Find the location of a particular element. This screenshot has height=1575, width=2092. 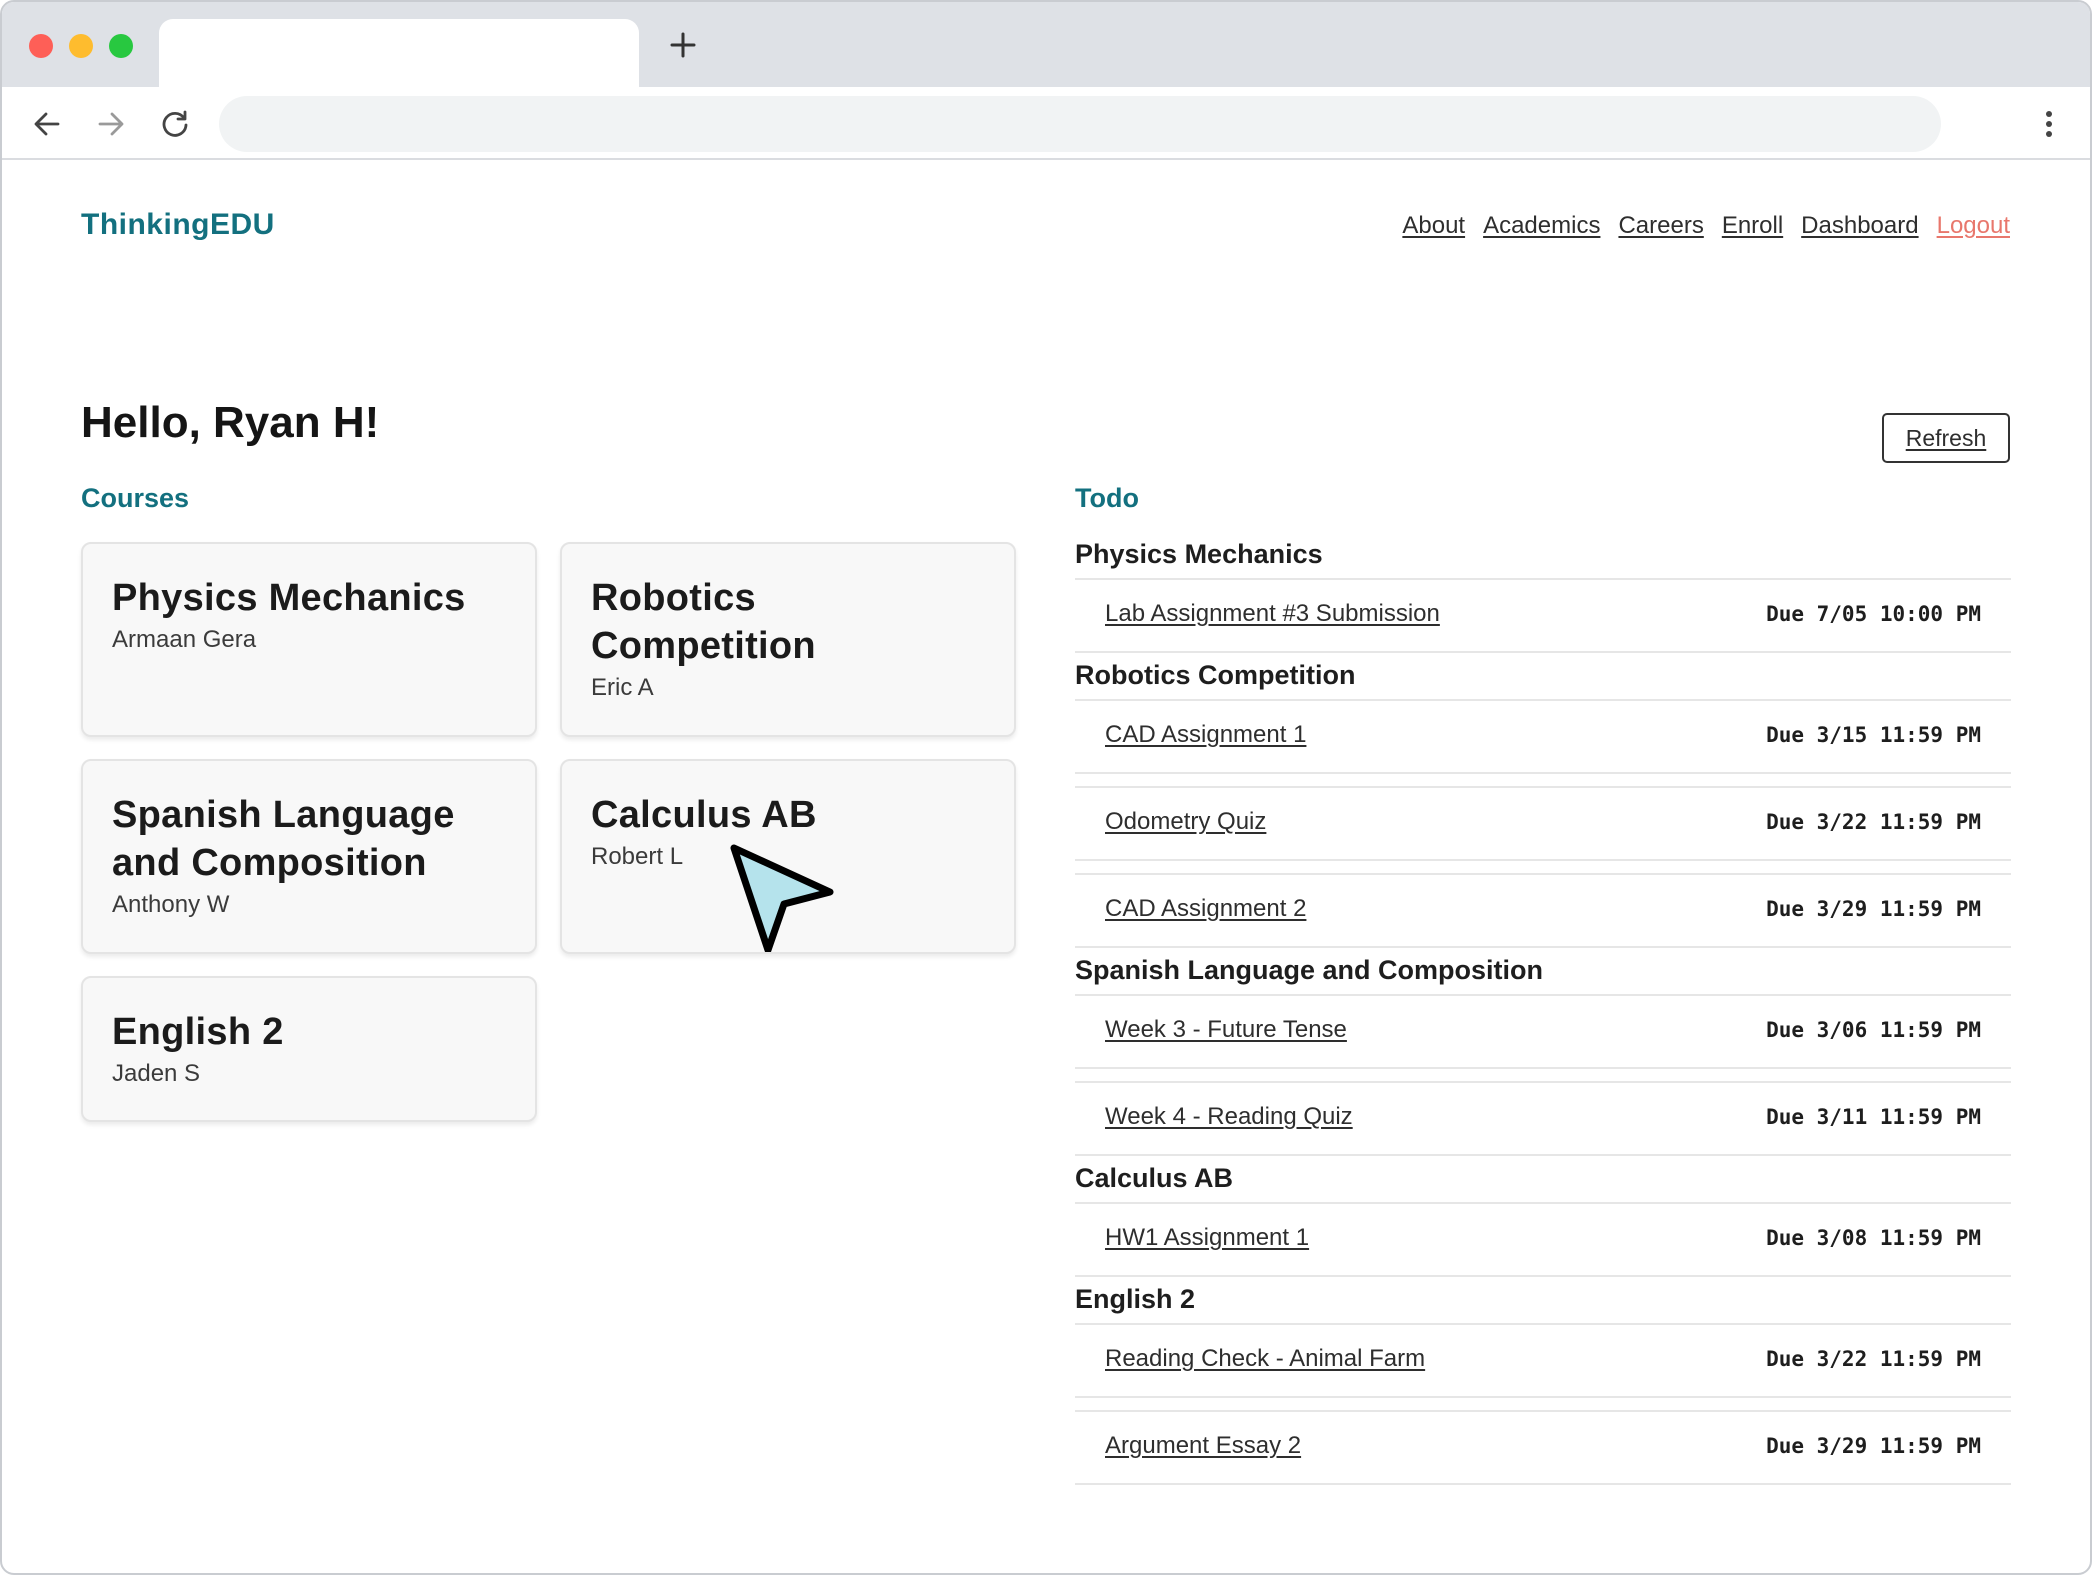

plus-icon is located at coordinates (683, 45).